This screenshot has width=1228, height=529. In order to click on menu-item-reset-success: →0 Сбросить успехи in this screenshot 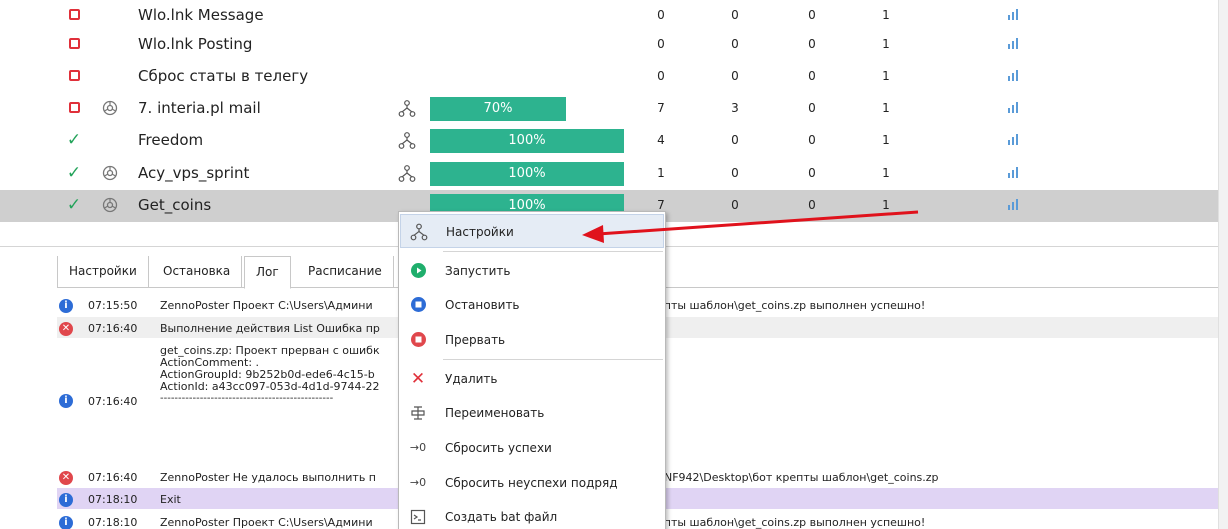, I will do `click(532, 448)`.